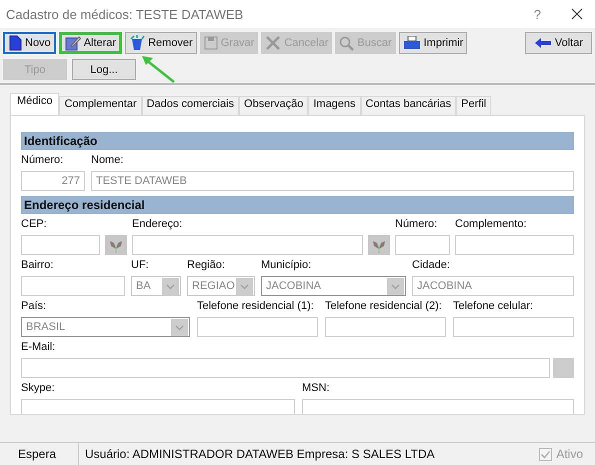 This screenshot has height=465, width=595. Describe the element at coordinates (29, 43) in the screenshot. I see `toolbar-button: Novo` at that location.